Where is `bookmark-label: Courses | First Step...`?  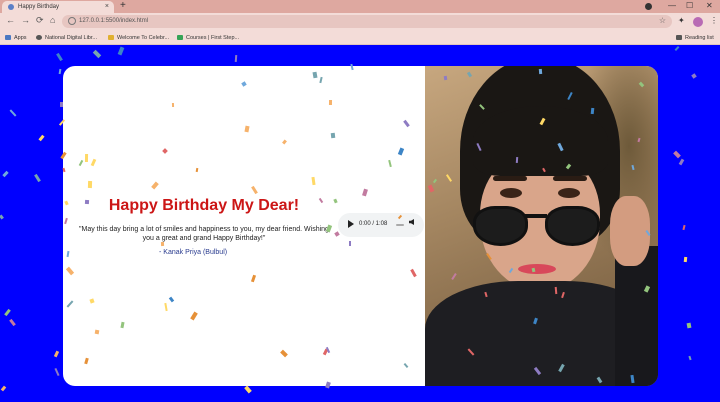 bookmark-label: Courses | First Step... is located at coordinates (213, 38).